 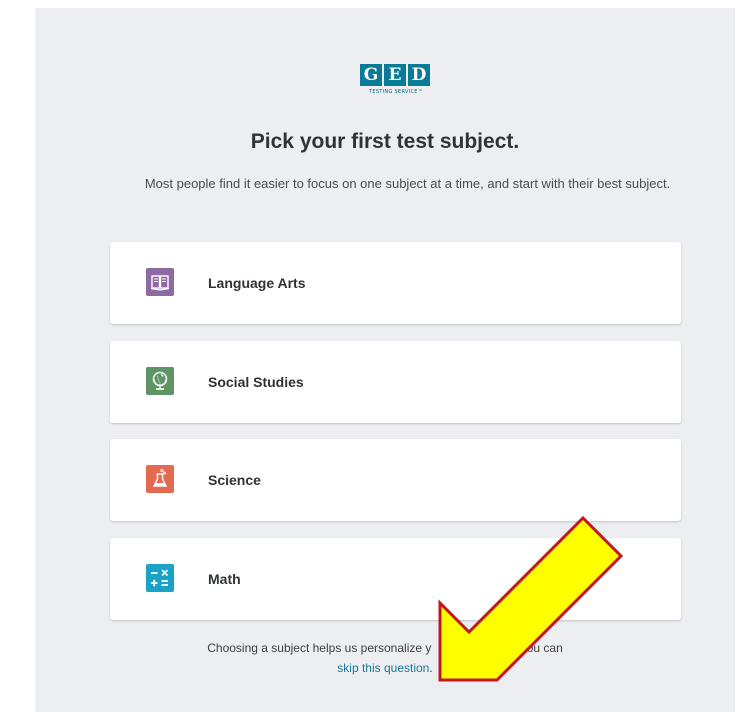 I want to click on logo-letter-d: D, so click(x=419, y=75).